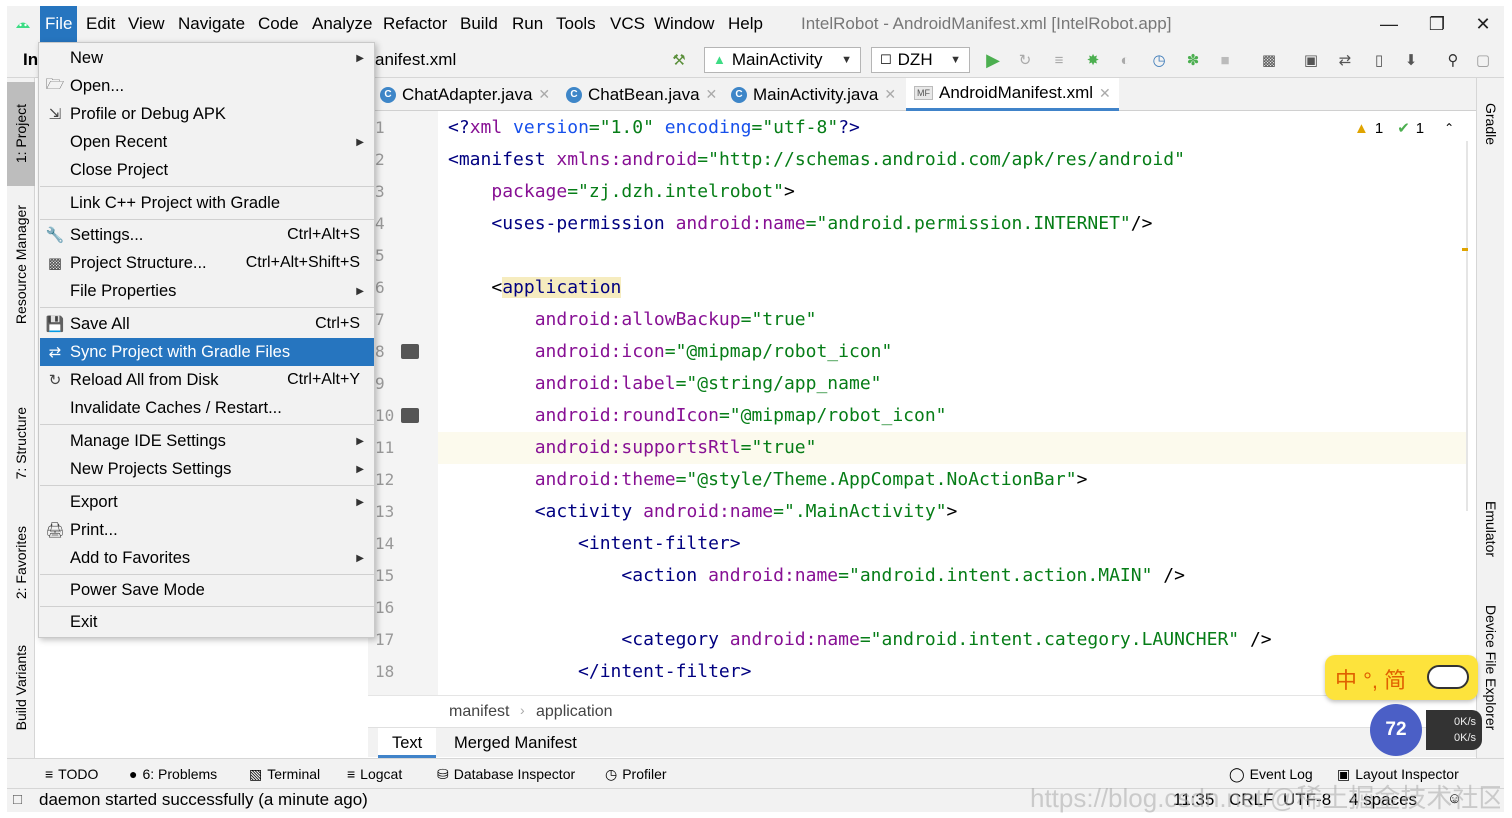  I want to click on list-icon: ≡, so click(49, 774).